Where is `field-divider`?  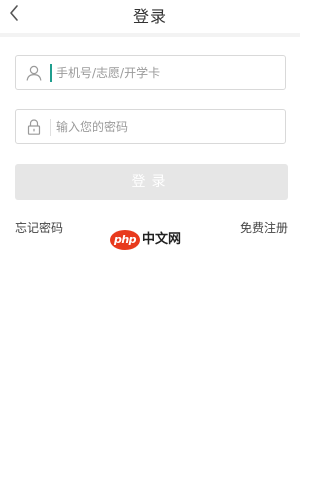 field-divider is located at coordinates (50, 127).